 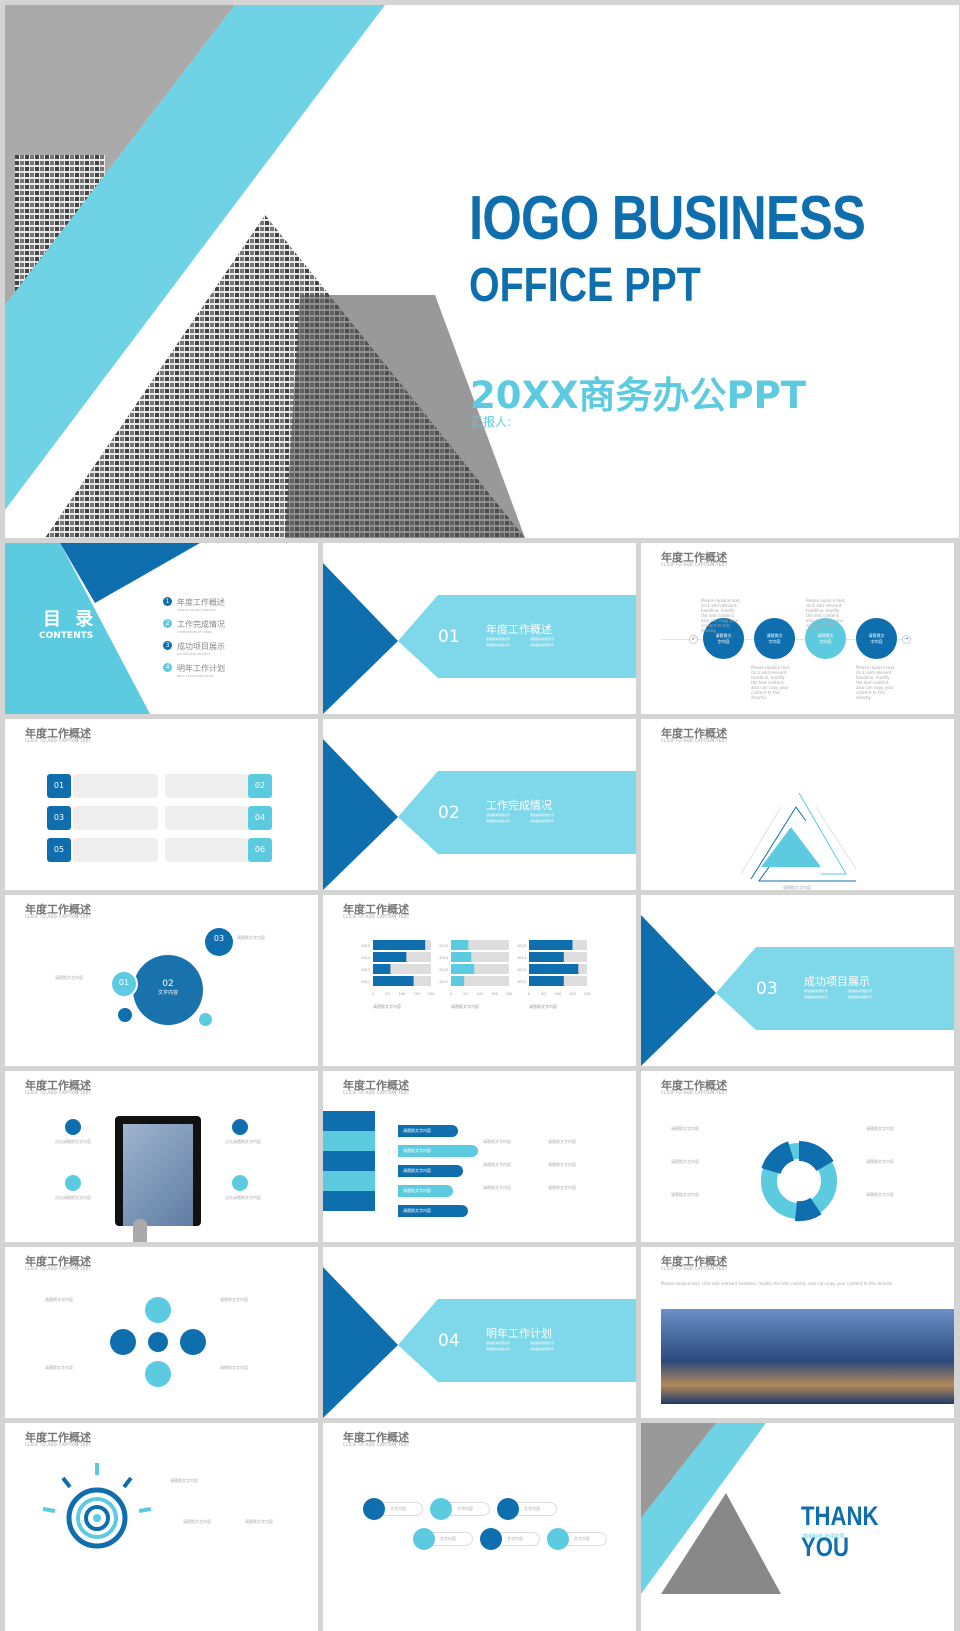 What do you see at coordinates (791, 847) in the screenshot?
I see `center-triangle` at bounding box center [791, 847].